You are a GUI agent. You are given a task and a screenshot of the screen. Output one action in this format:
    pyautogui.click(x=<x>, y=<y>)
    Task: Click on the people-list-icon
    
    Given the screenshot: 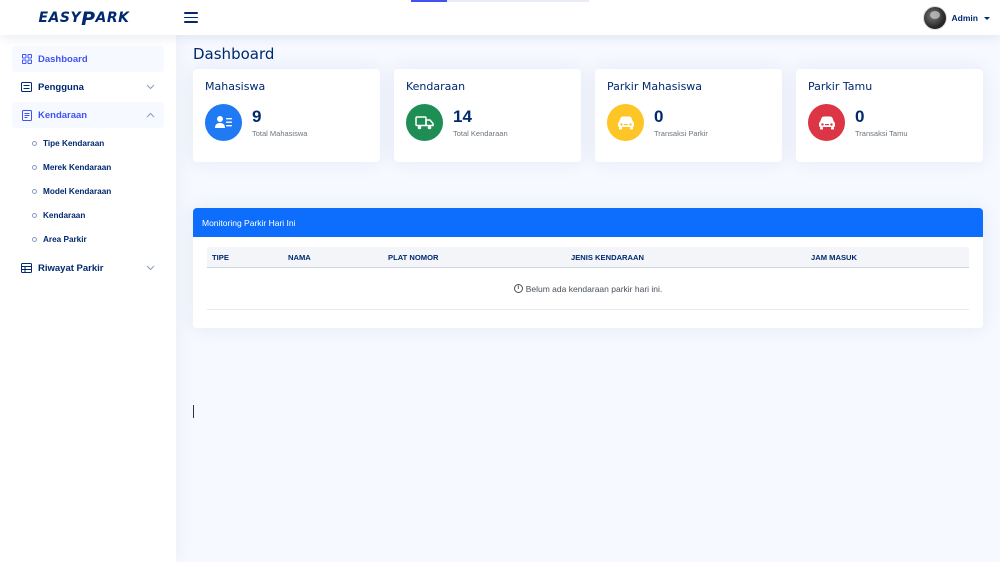 What is the action you would take?
    pyautogui.click(x=223, y=122)
    